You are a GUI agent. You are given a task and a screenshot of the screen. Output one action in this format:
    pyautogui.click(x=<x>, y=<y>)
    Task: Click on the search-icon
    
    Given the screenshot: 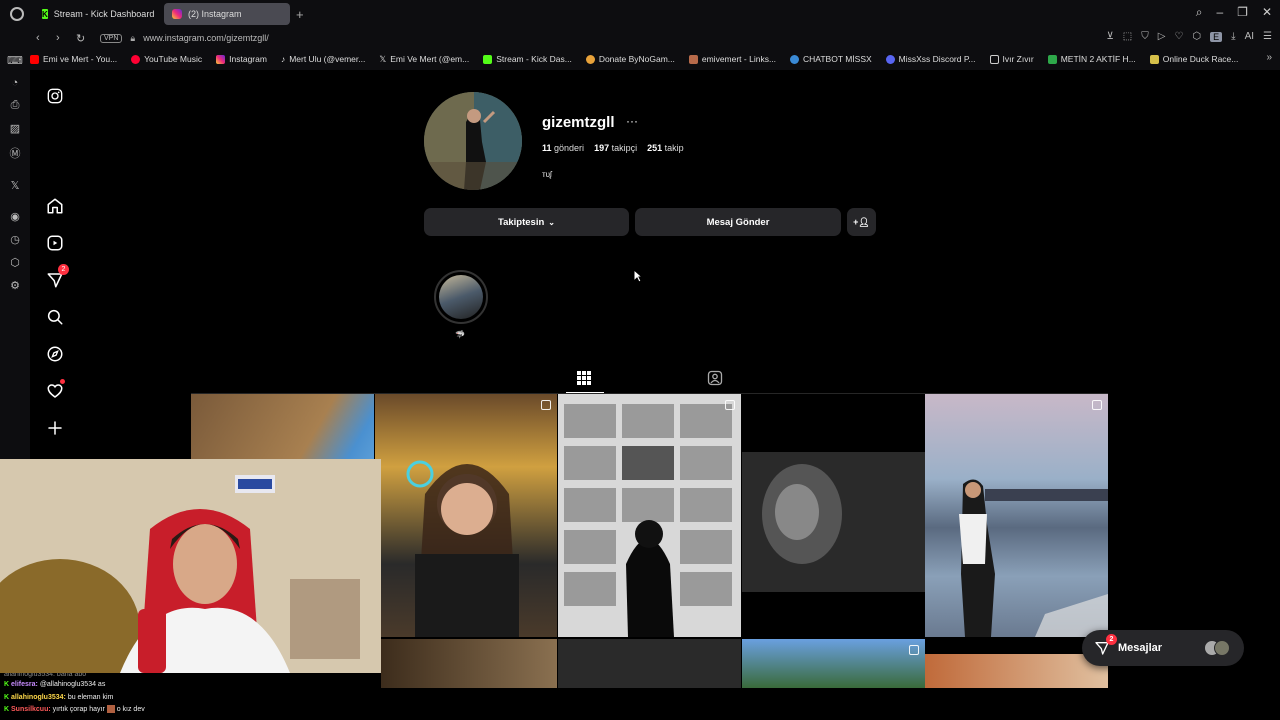 What is the action you would take?
    pyautogui.click(x=55, y=317)
    